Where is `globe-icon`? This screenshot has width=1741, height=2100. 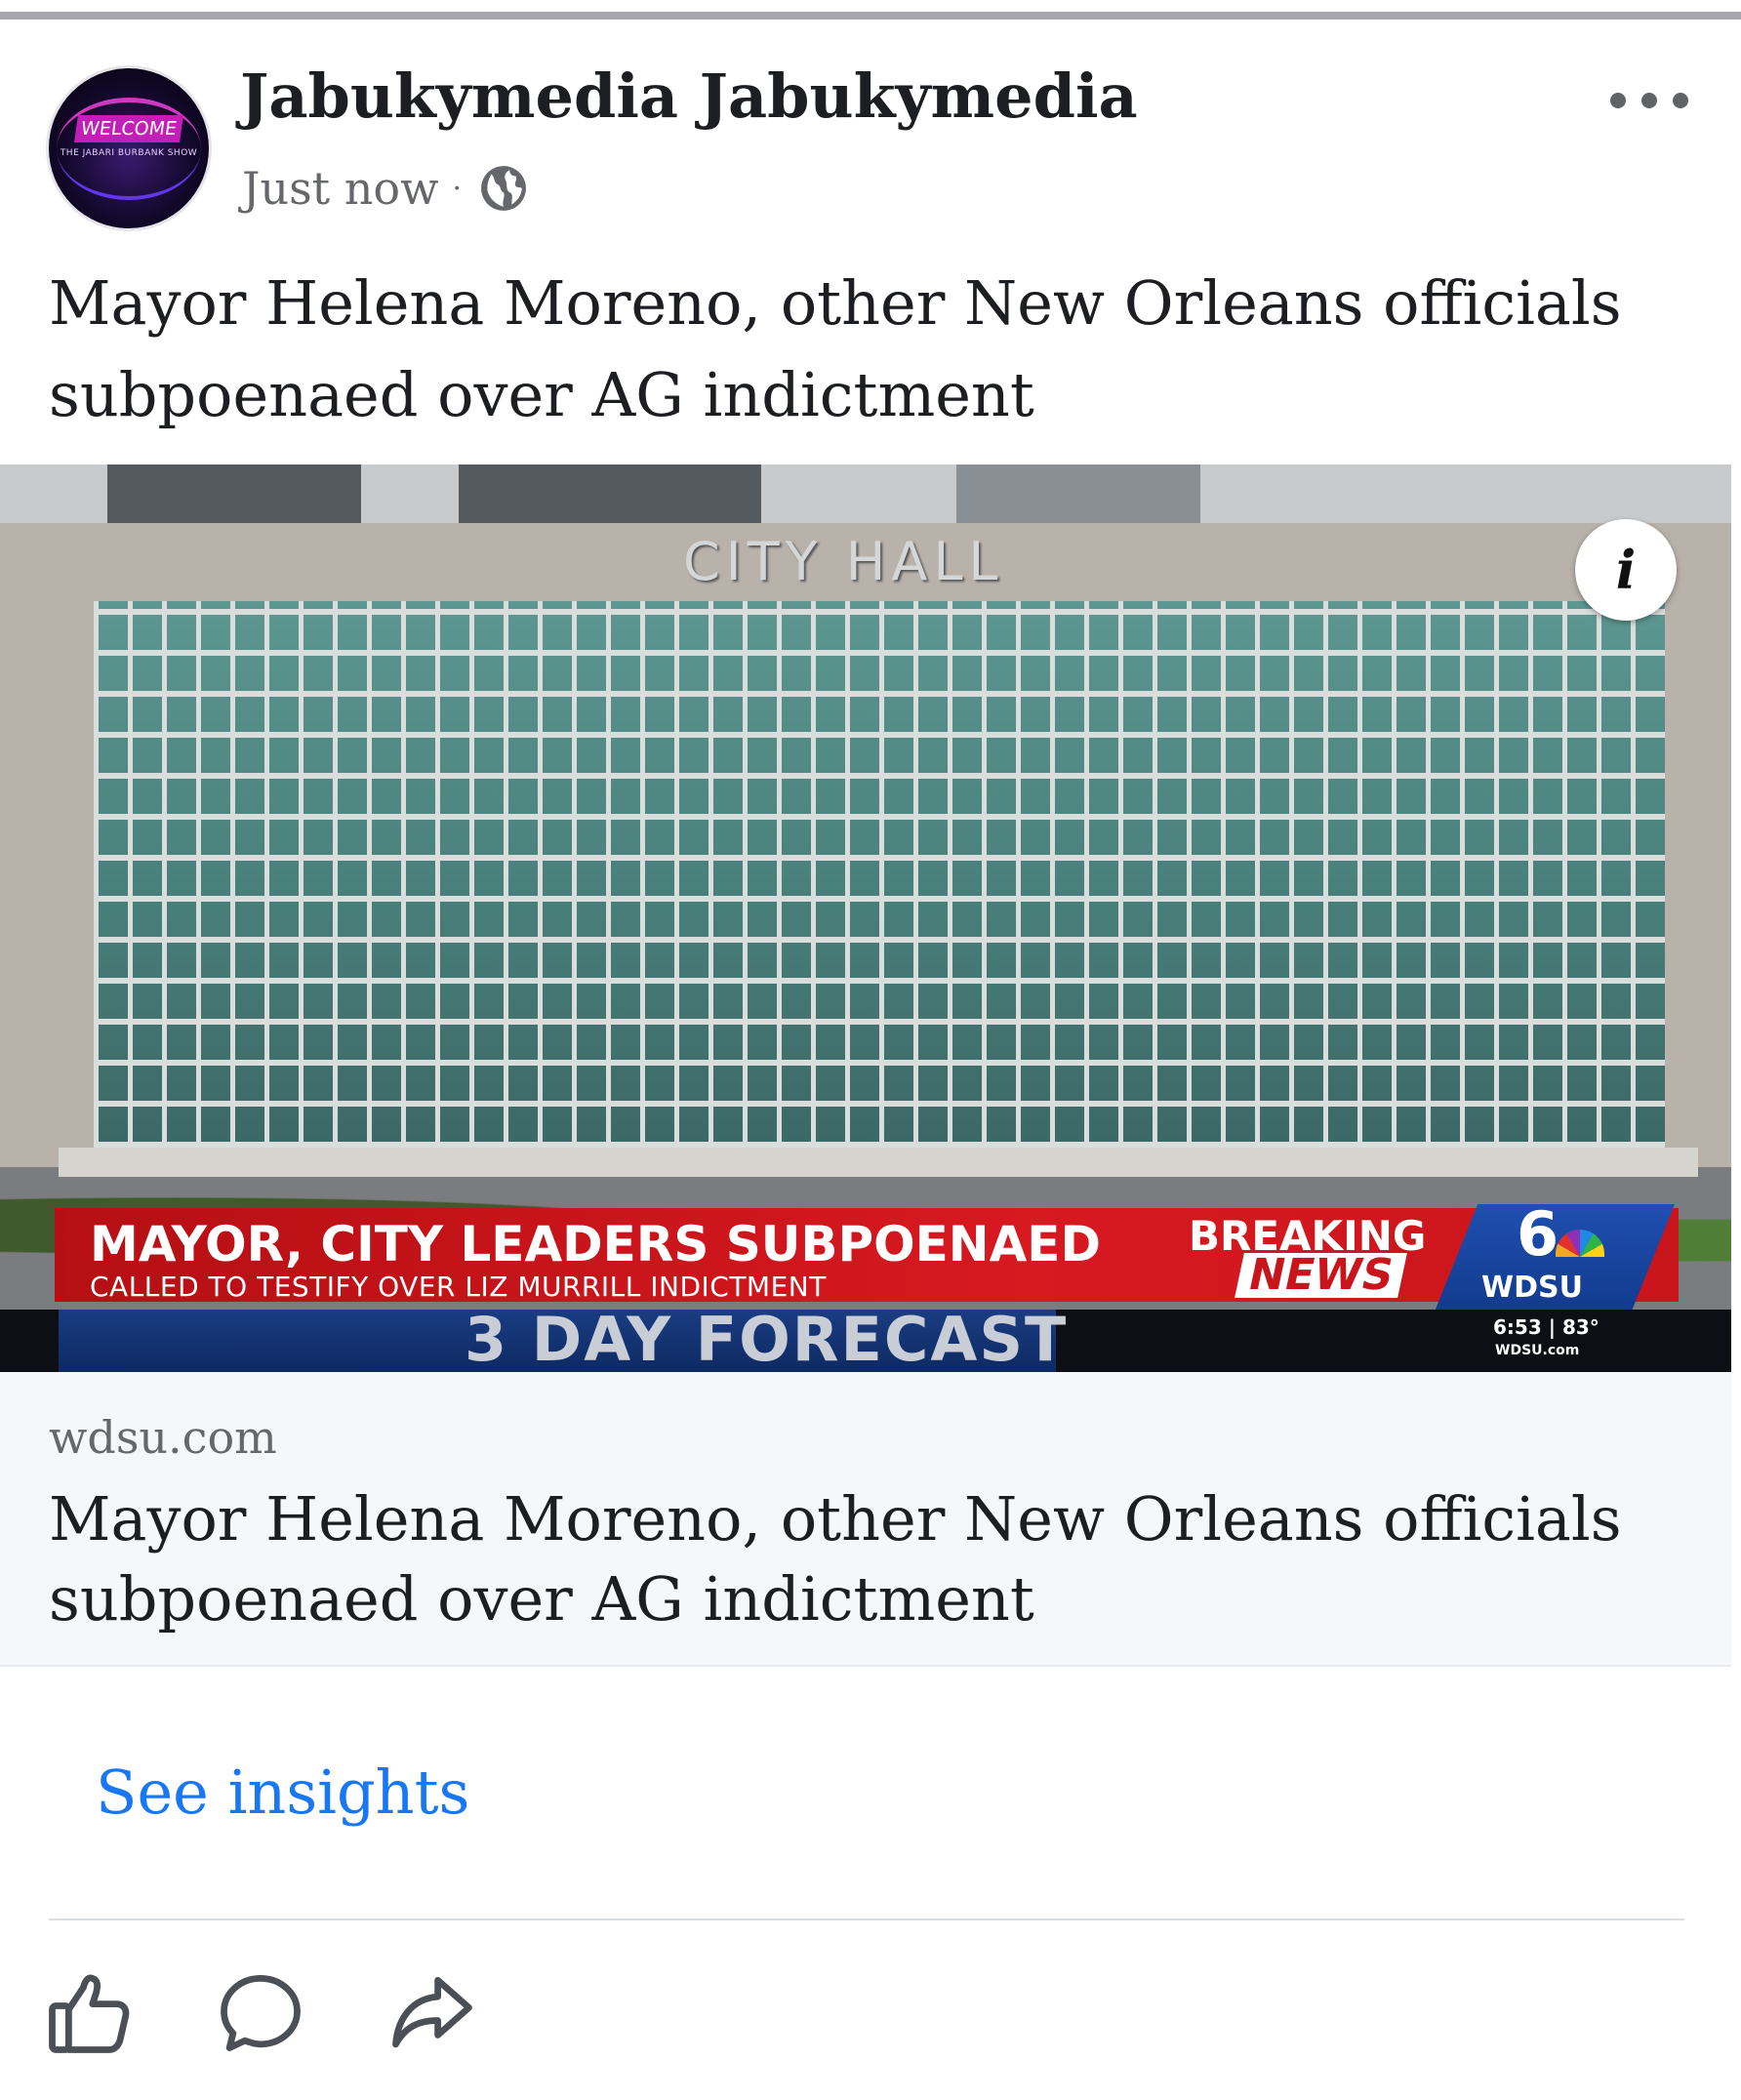
globe-icon is located at coordinates (503, 188).